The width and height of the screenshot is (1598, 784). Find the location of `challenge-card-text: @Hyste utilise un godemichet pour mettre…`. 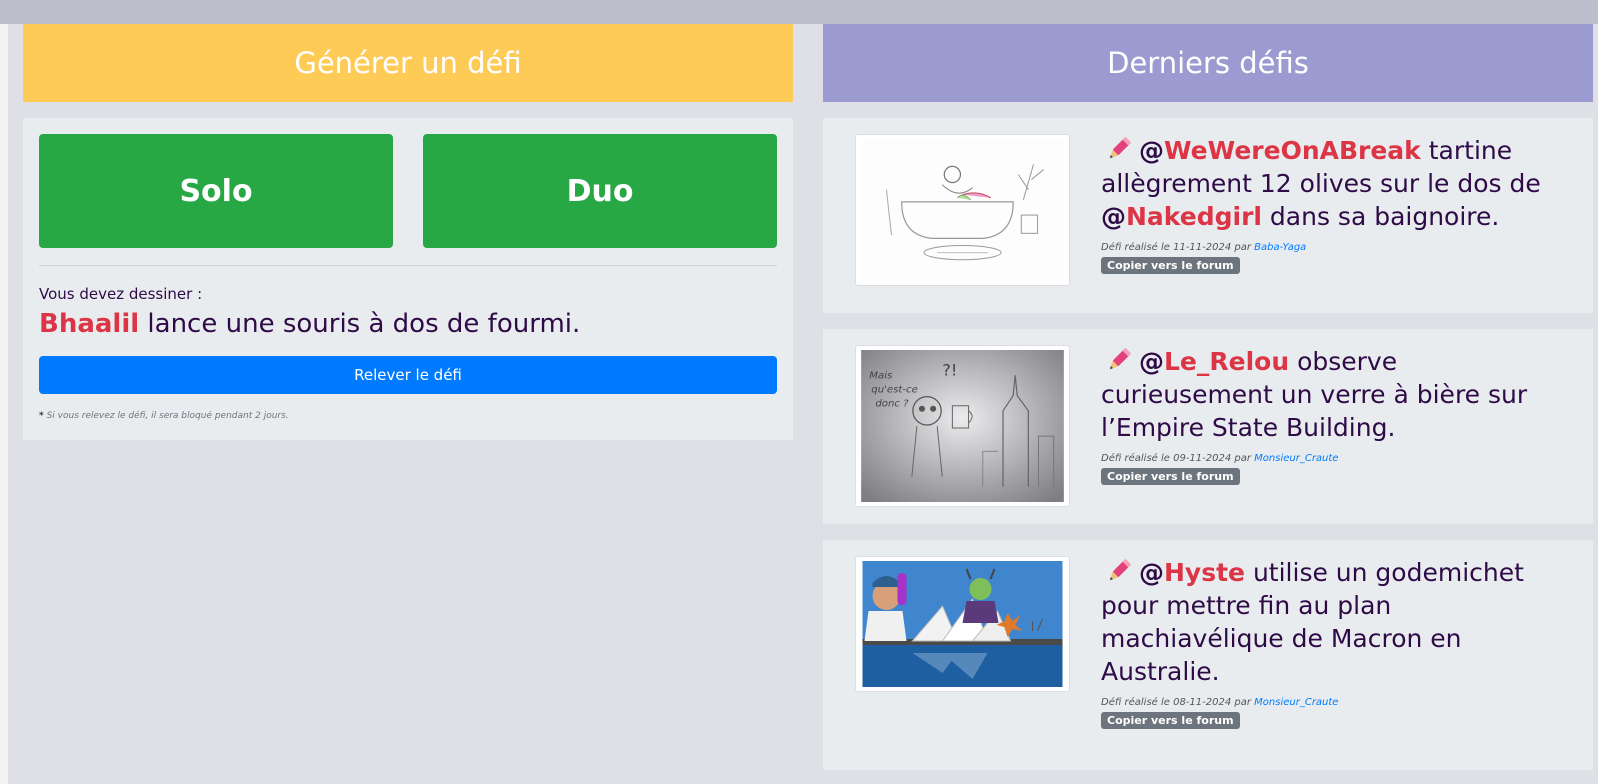

challenge-card-text: @Hyste utilise un godemichet pour mettre… is located at coordinates (1312, 622).